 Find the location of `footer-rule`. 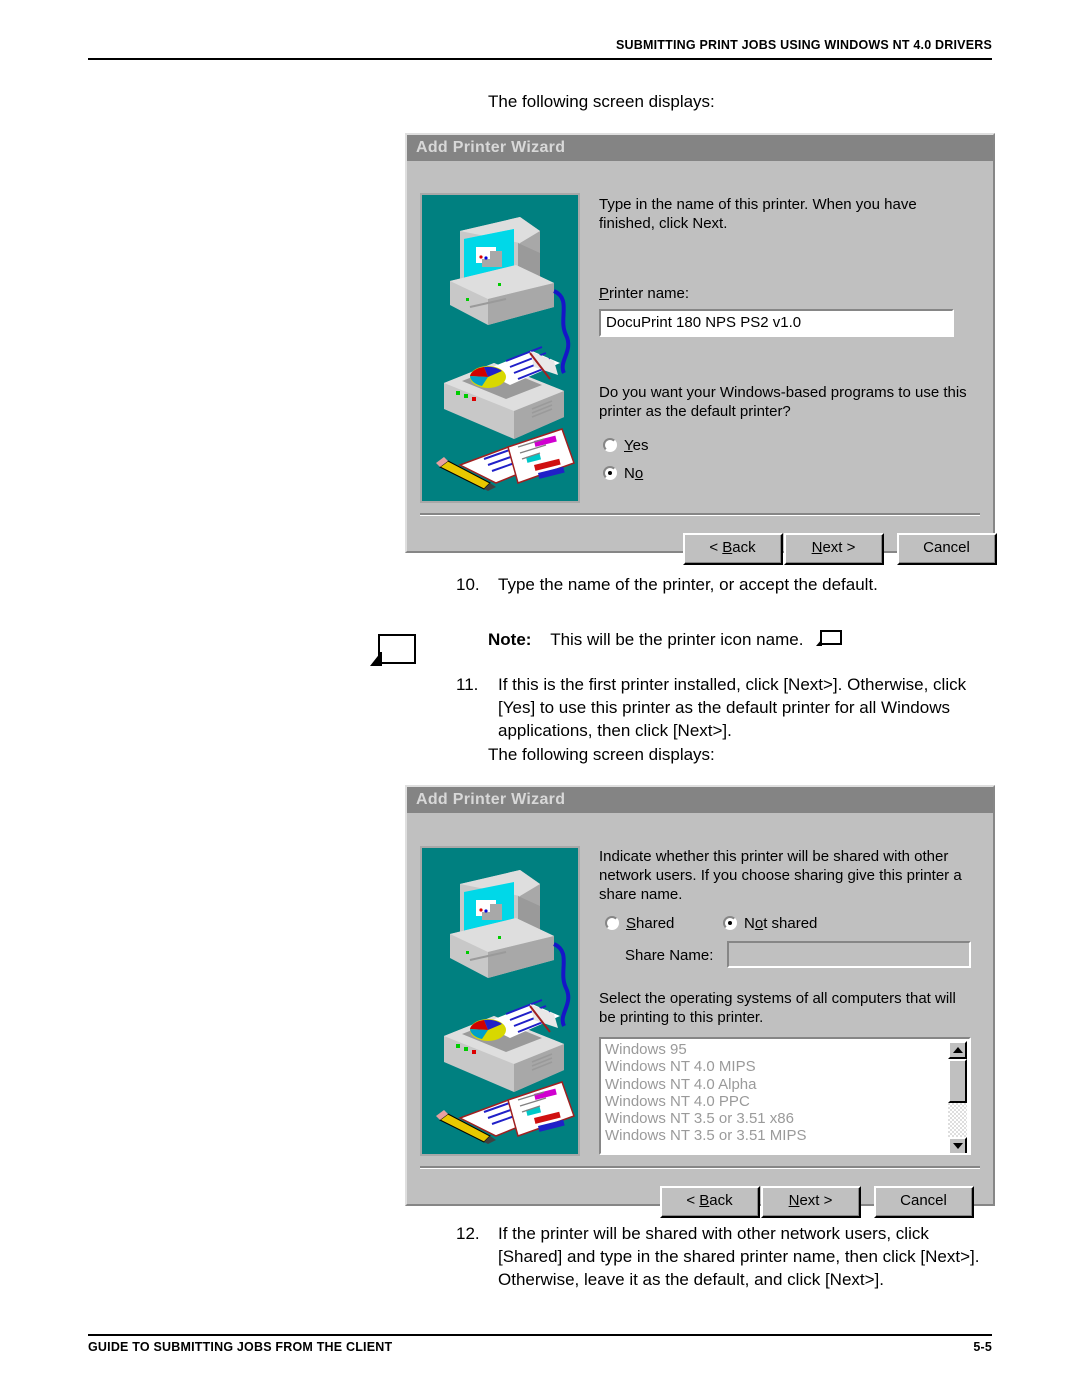

footer-rule is located at coordinates (540, 1335).